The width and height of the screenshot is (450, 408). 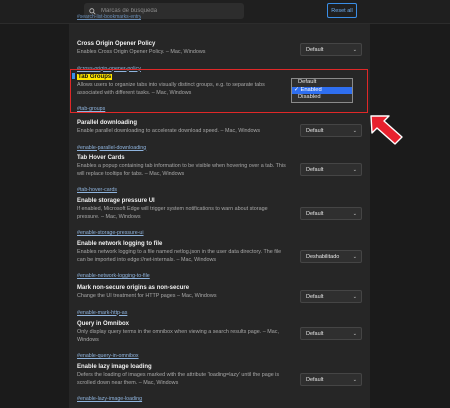 What do you see at coordinates (114, 367) in the screenshot?
I see `flag-title: Enable lazy image loading` at bounding box center [114, 367].